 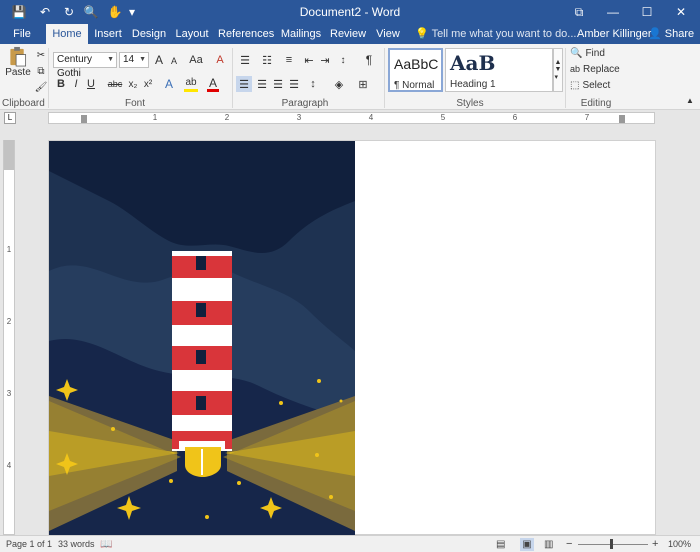 I want to click on share-button: 👤 Share, so click(x=671, y=34).